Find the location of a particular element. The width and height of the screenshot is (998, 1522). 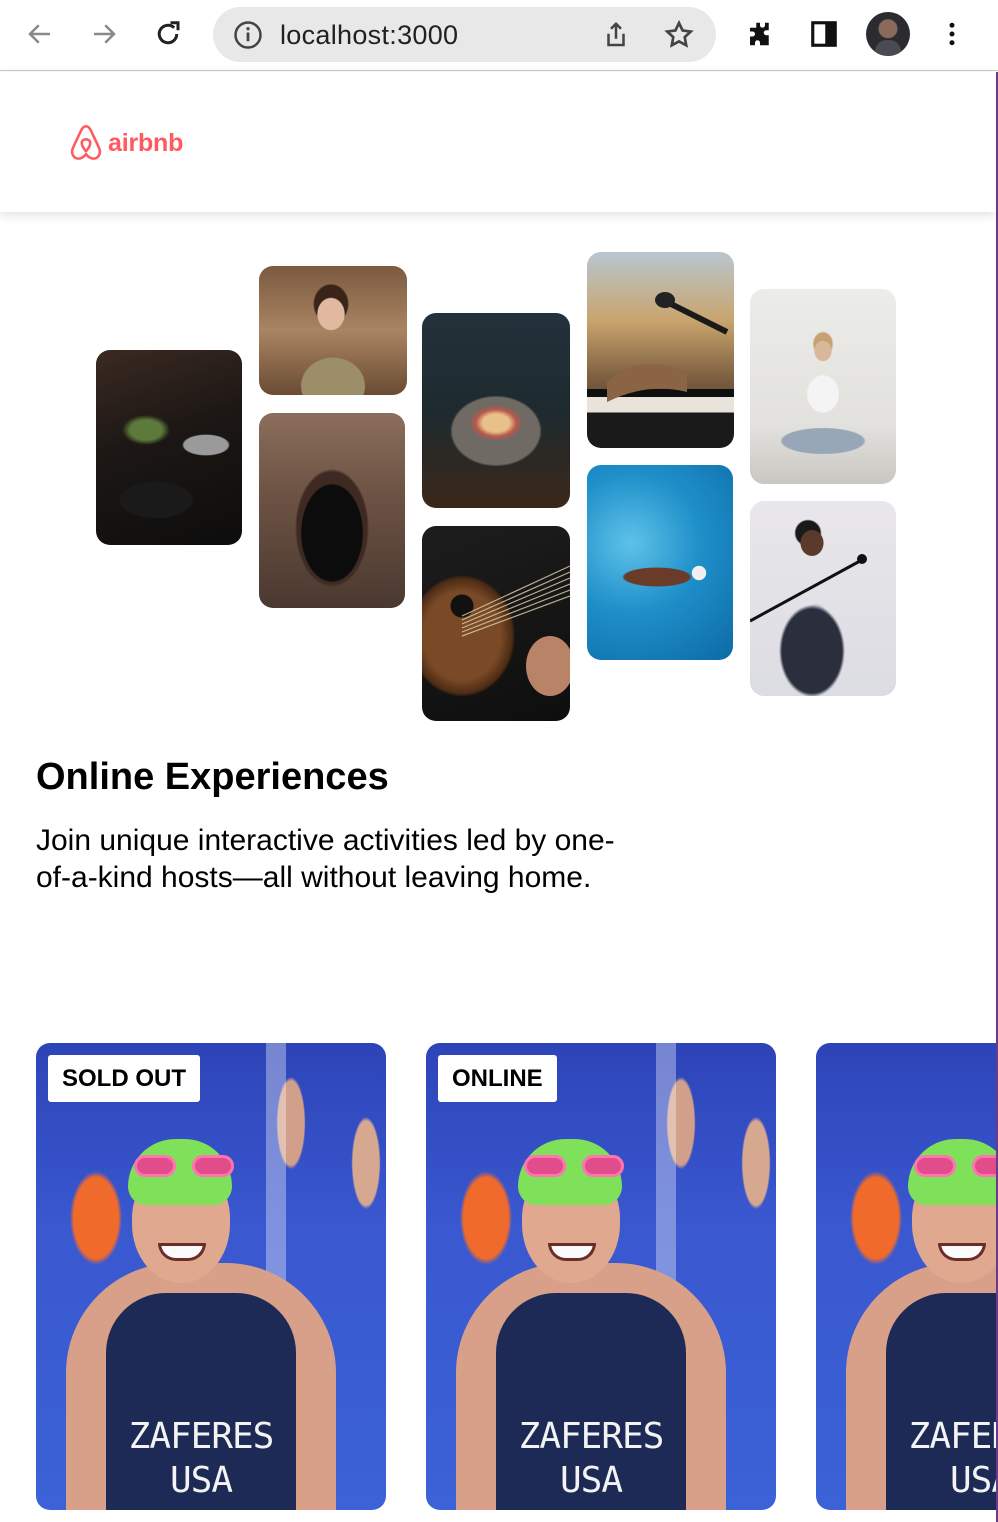

browser-toolbar: localhost:3000 is located at coordinates (499, 35).